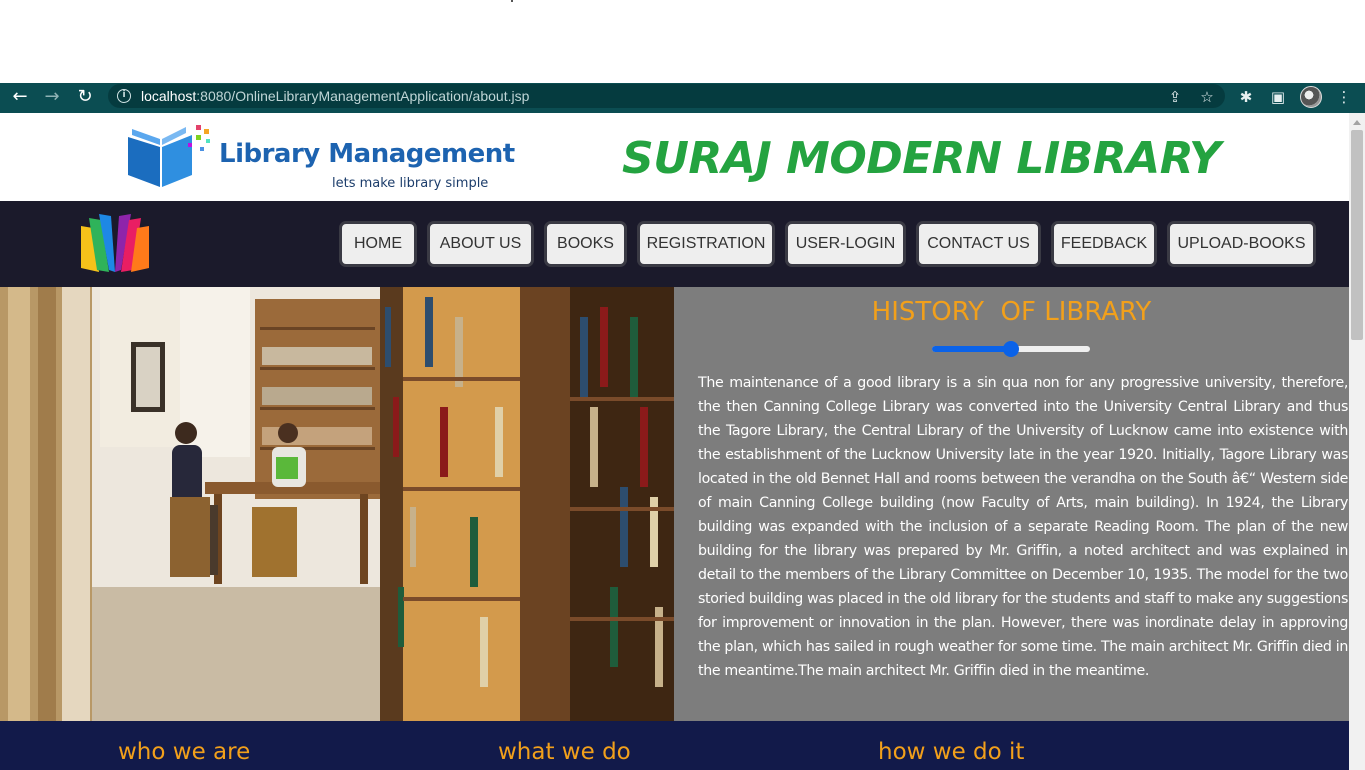 The width and height of the screenshot is (1365, 770). I want to click on nav-feedback-button: FEEDBACK, so click(1104, 244).